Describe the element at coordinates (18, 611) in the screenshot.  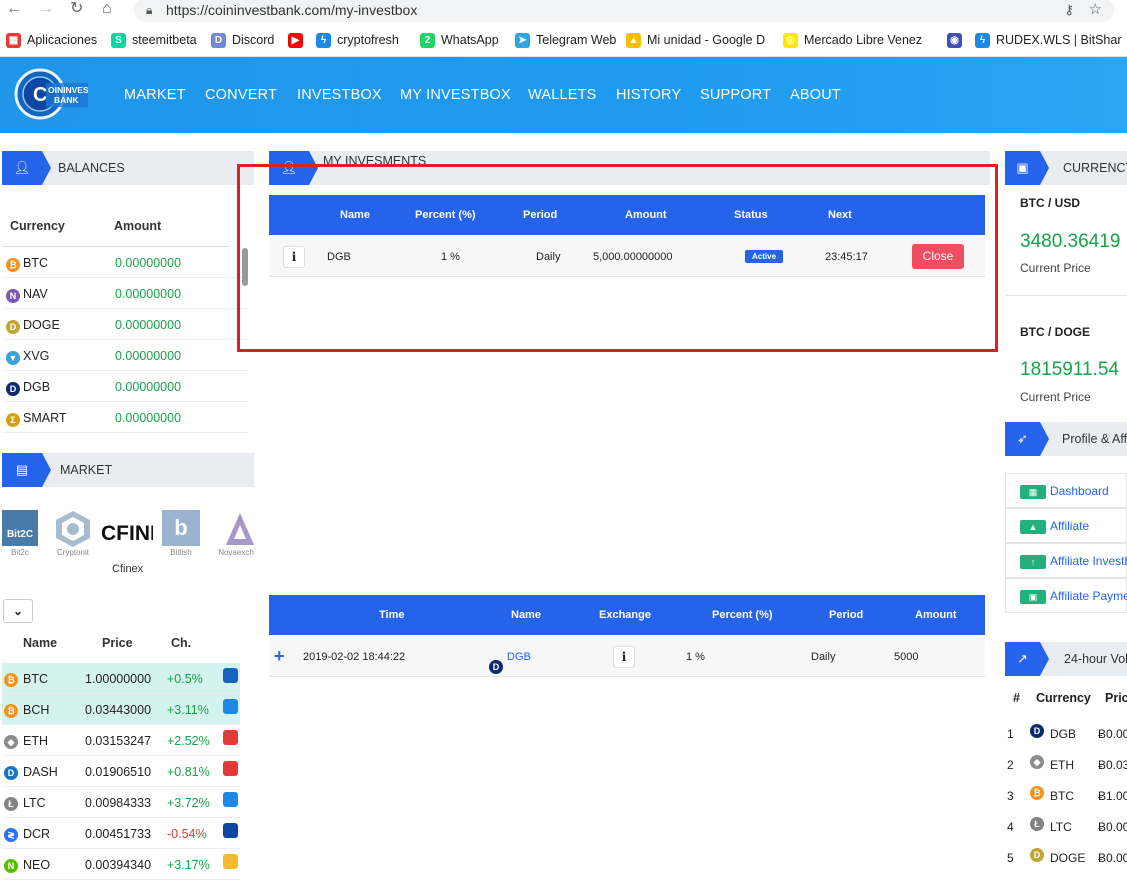
I see `market-dropdown-toggle: ⌄` at that location.